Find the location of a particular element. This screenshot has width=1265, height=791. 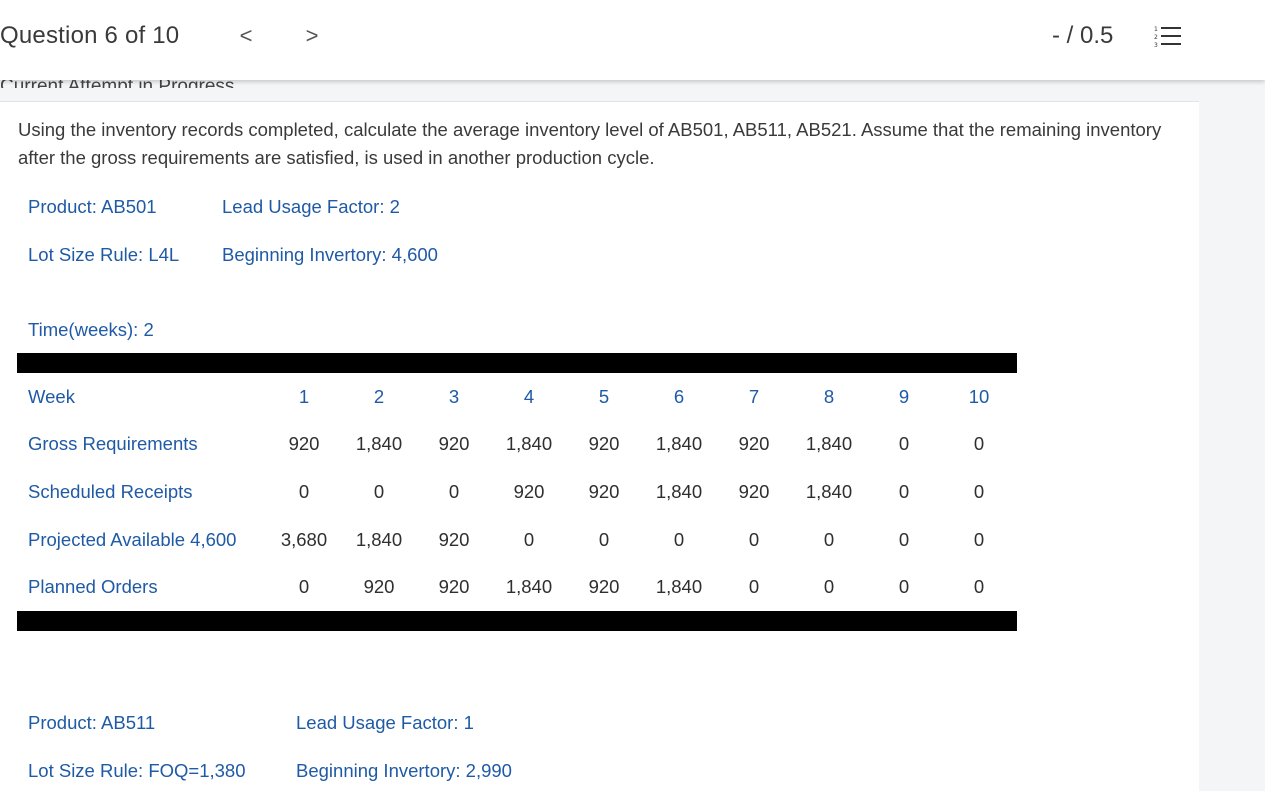

projected-available-label: Projected Available 4,600 is located at coordinates (132, 539).